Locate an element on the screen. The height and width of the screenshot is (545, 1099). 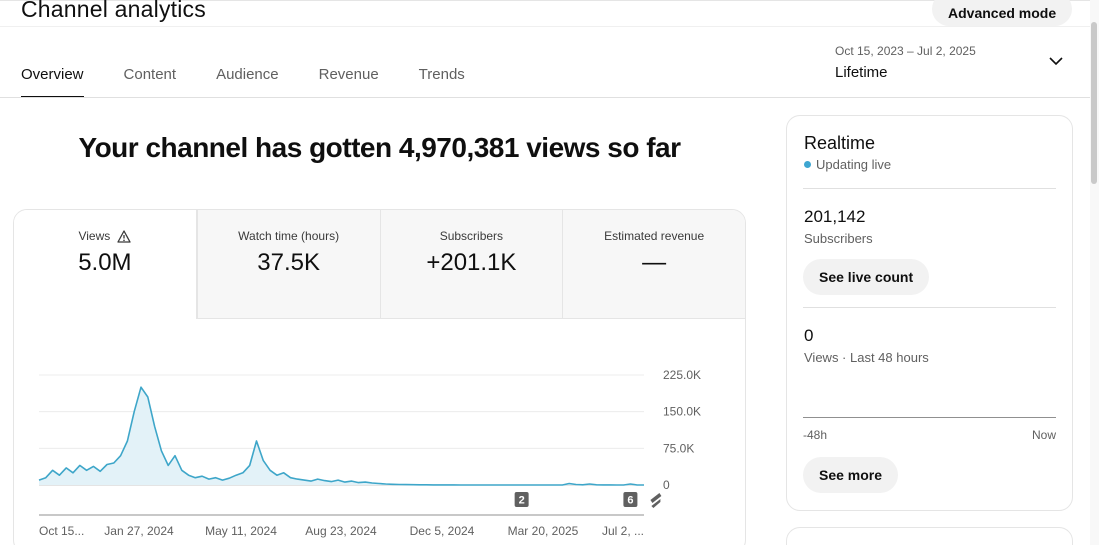
see-more-button: See more is located at coordinates (851, 475).